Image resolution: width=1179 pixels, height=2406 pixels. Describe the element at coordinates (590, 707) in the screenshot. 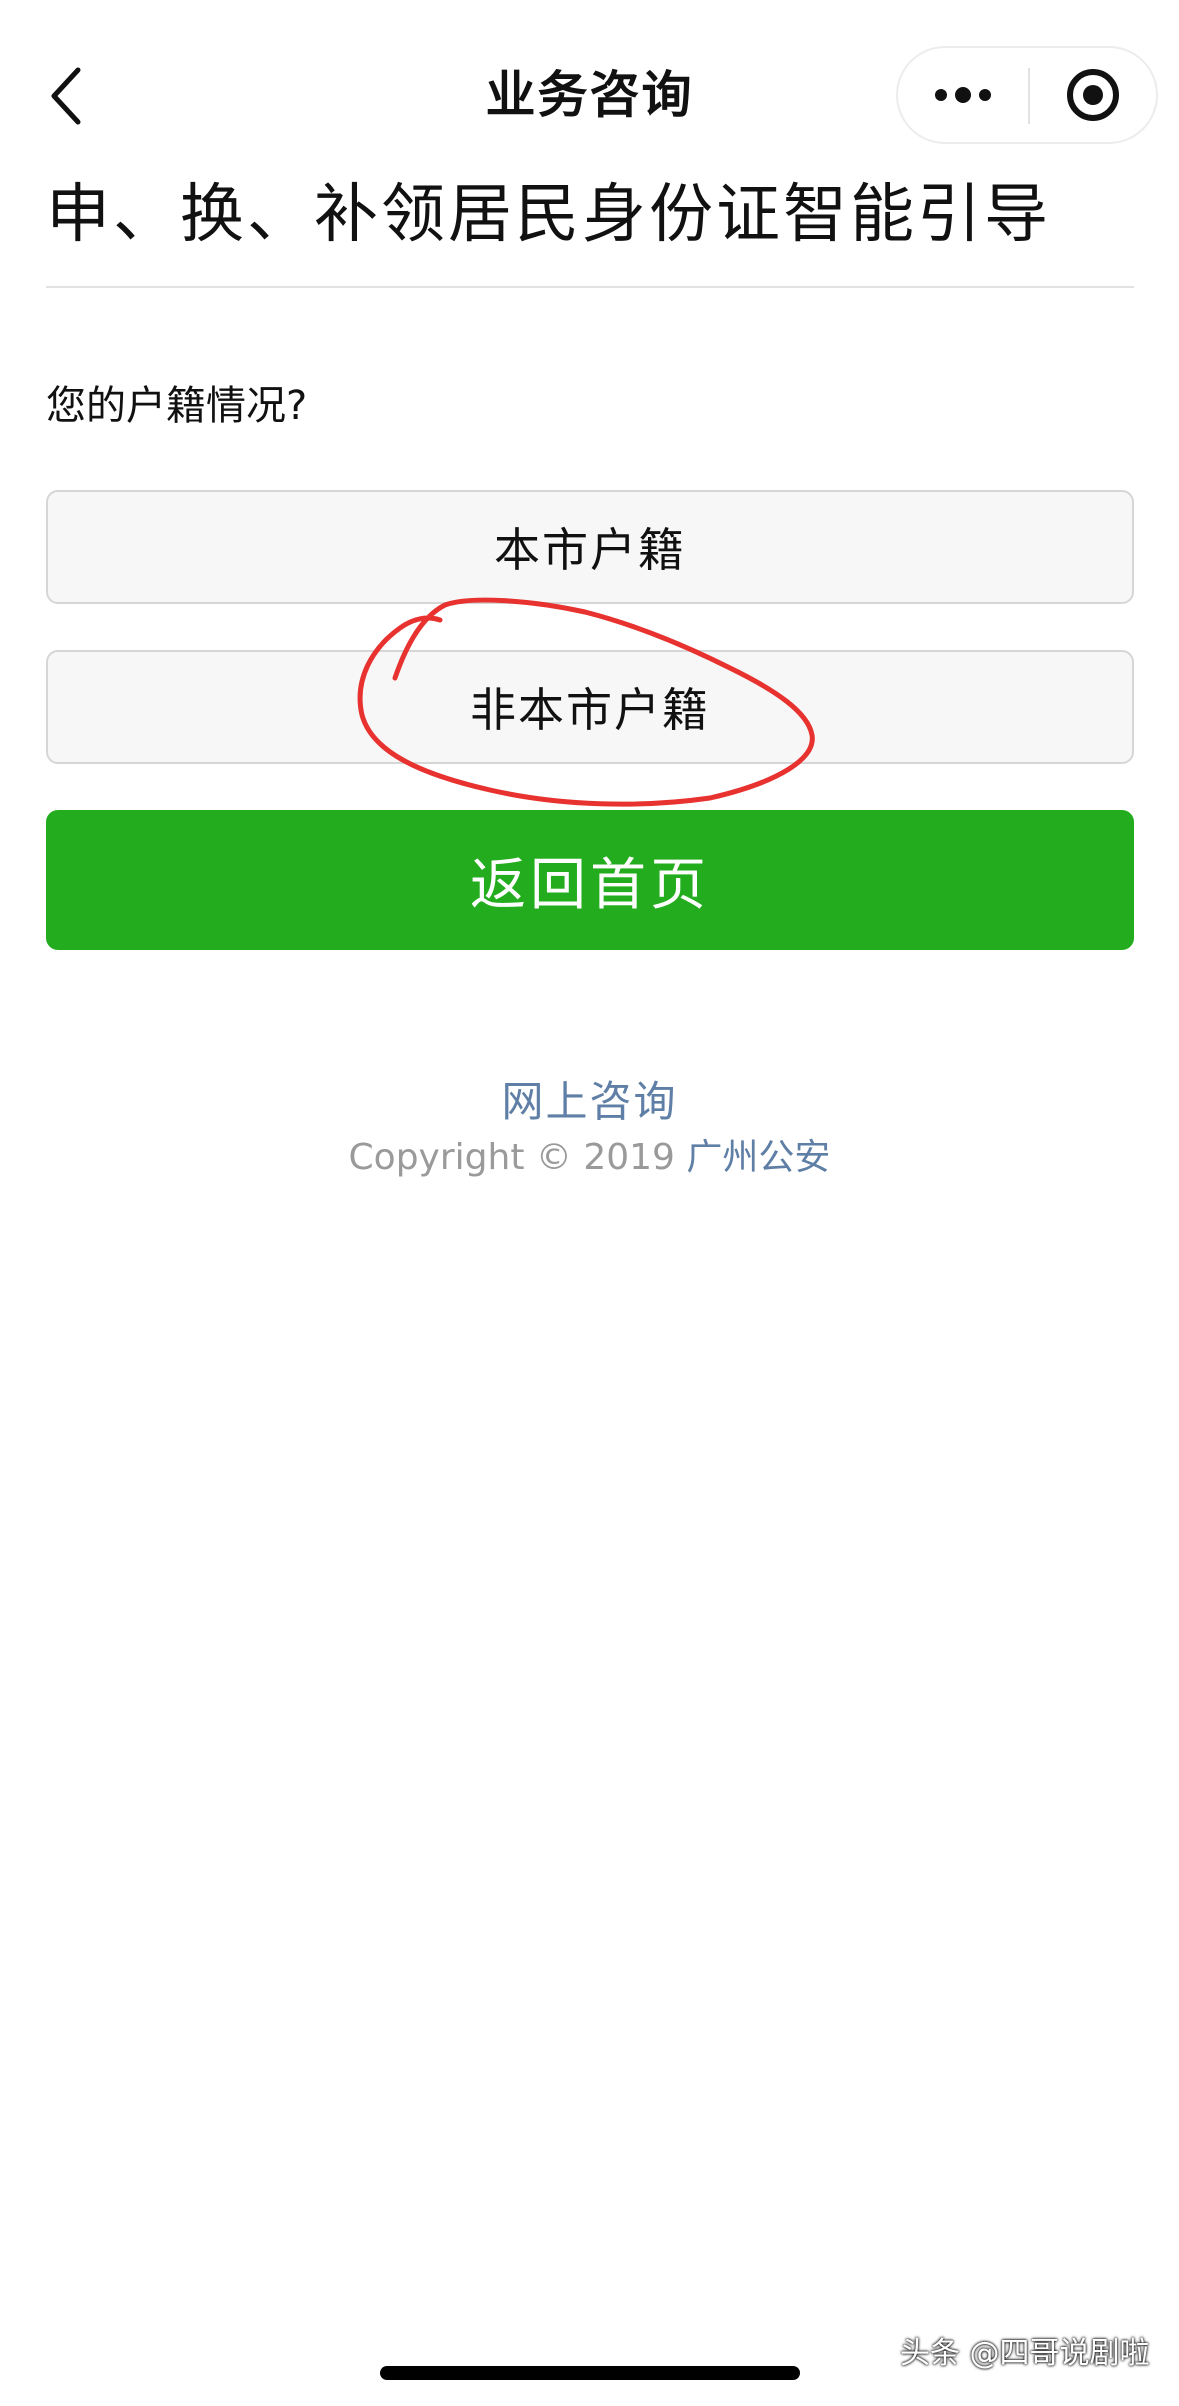

I see `option-non-local-hukou-button: 非本市户籍` at that location.